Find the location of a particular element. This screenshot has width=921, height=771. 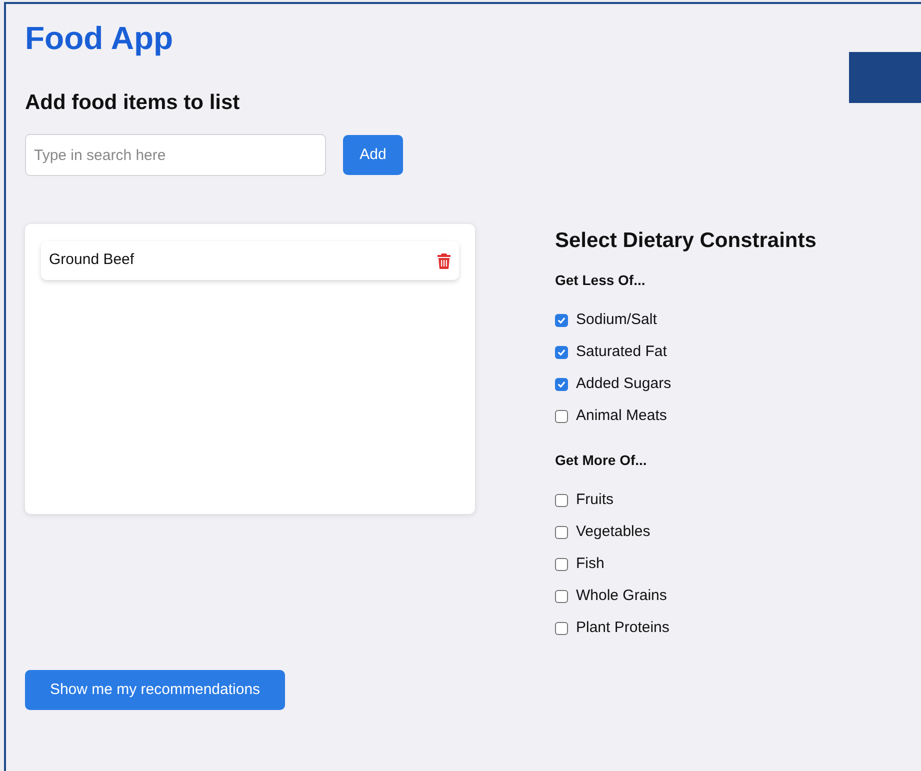

option-label: Animal Meats is located at coordinates (621, 416).